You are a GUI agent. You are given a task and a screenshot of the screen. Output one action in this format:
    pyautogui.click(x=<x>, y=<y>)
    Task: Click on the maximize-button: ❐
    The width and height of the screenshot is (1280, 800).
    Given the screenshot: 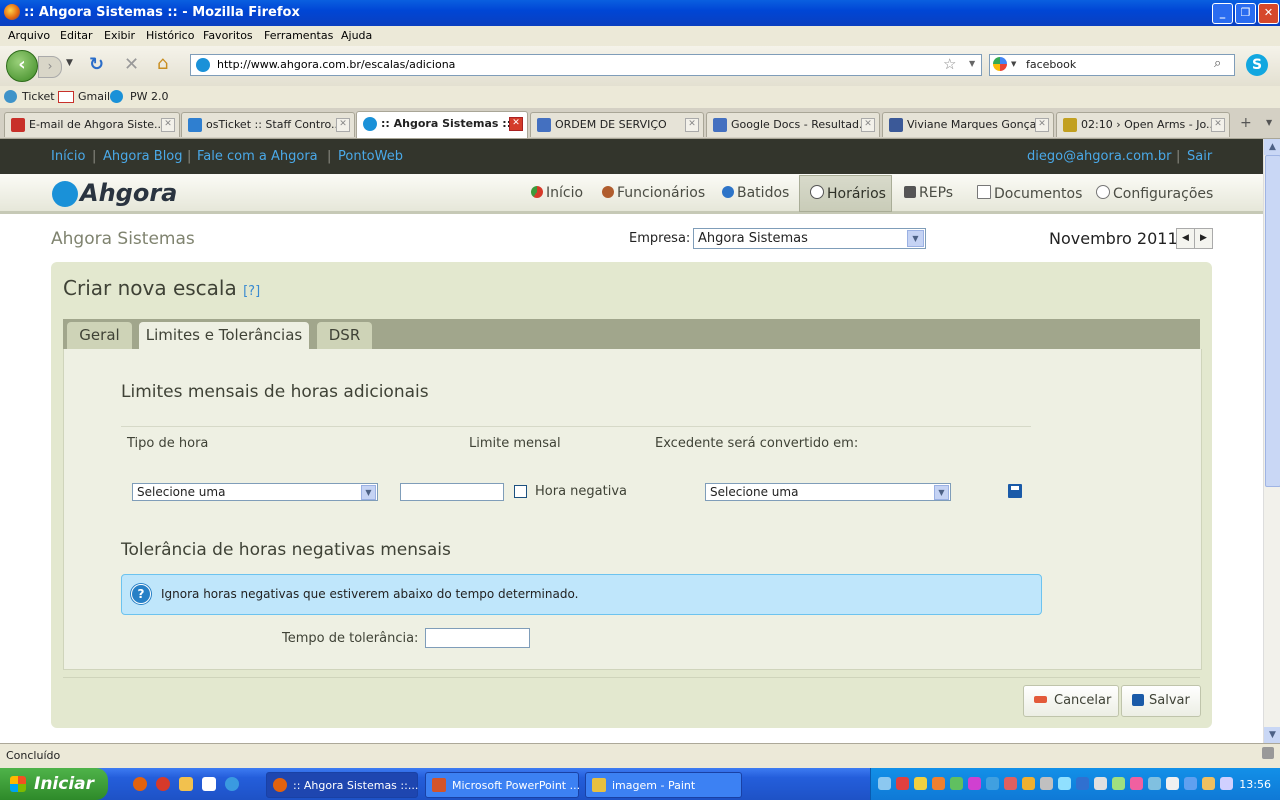 What is the action you would take?
    pyautogui.click(x=1245, y=13)
    